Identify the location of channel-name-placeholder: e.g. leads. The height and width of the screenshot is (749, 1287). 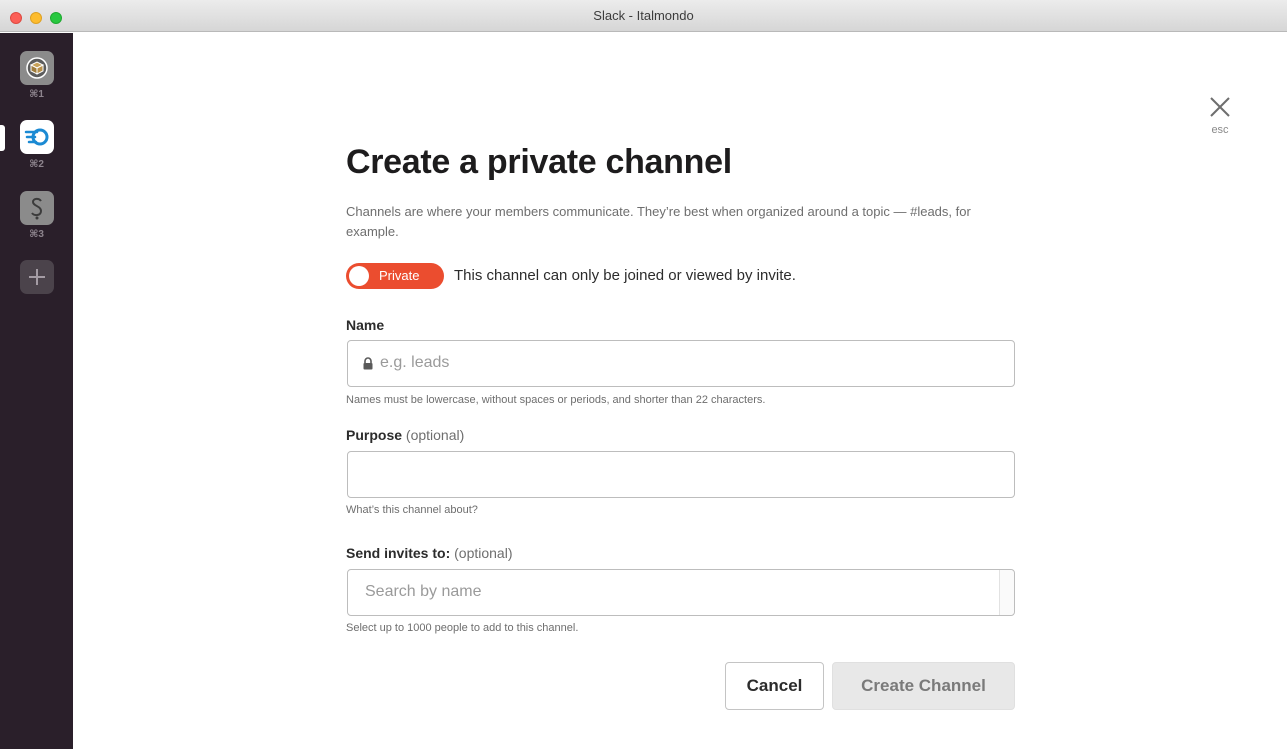
(415, 362).